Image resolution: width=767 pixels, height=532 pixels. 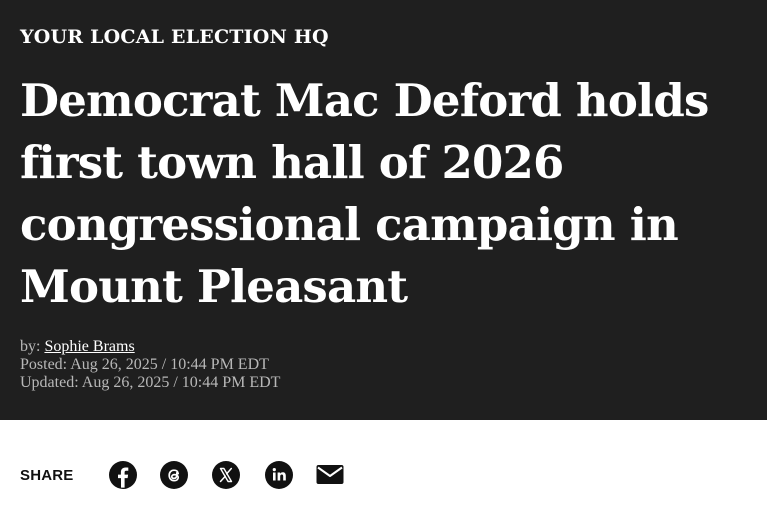 What do you see at coordinates (123, 475) in the screenshot?
I see `facebook-icon` at bounding box center [123, 475].